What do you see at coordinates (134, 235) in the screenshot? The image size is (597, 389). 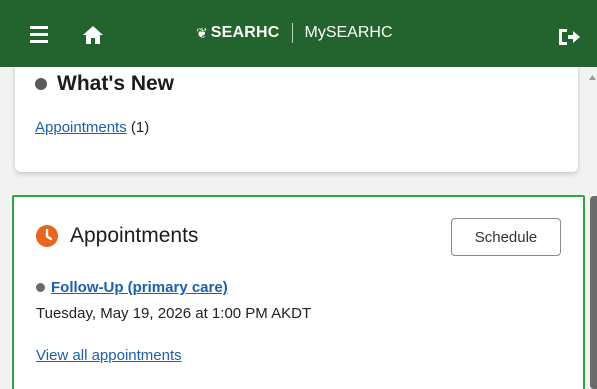 I see `appointments-title: Appointments` at bounding box center [134, 235].